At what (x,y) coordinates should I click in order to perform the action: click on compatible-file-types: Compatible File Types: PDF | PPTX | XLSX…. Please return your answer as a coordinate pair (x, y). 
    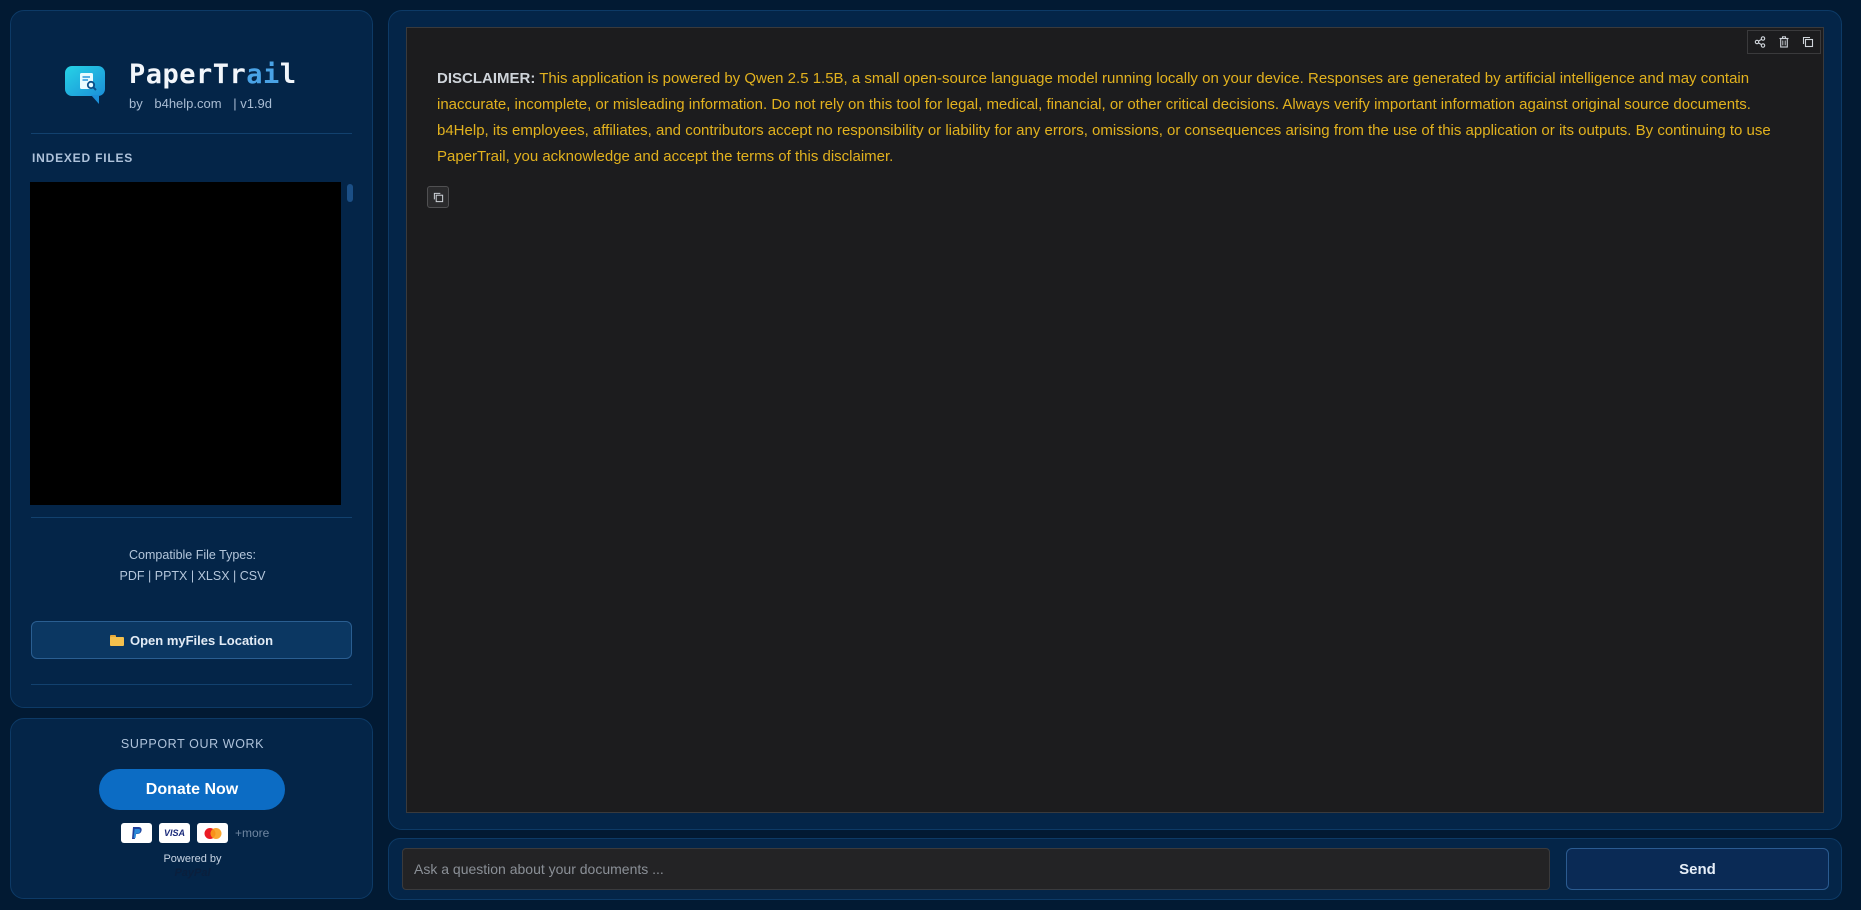
    Looking at the image, I should click on (192, 566).